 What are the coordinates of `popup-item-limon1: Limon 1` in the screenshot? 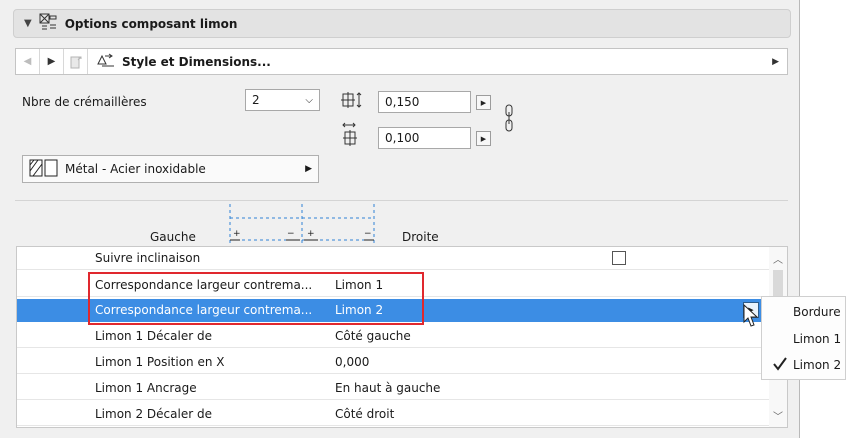 It's located at (804, 339).